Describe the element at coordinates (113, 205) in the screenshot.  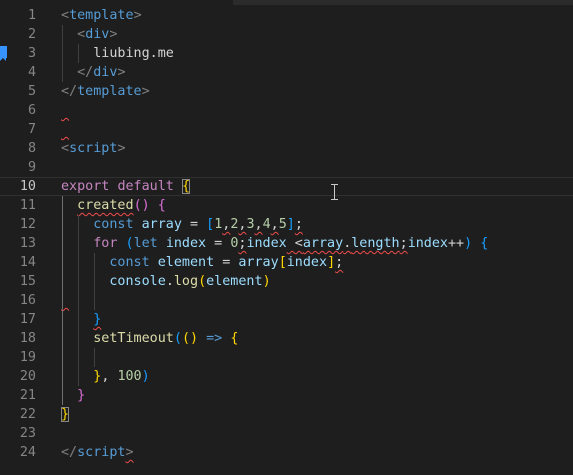
I see `code-text: created() {` at that location.